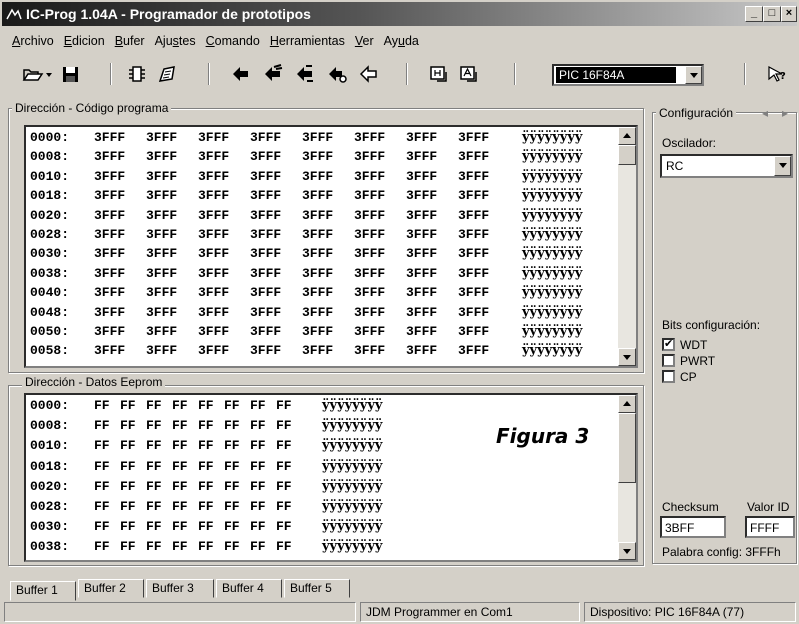 The width and height of the screenshot is (799, 624). What do you see at coordinates (627, 155) in the screenshot?
I see `scroll-thumb` at bounding box center [627, 155].